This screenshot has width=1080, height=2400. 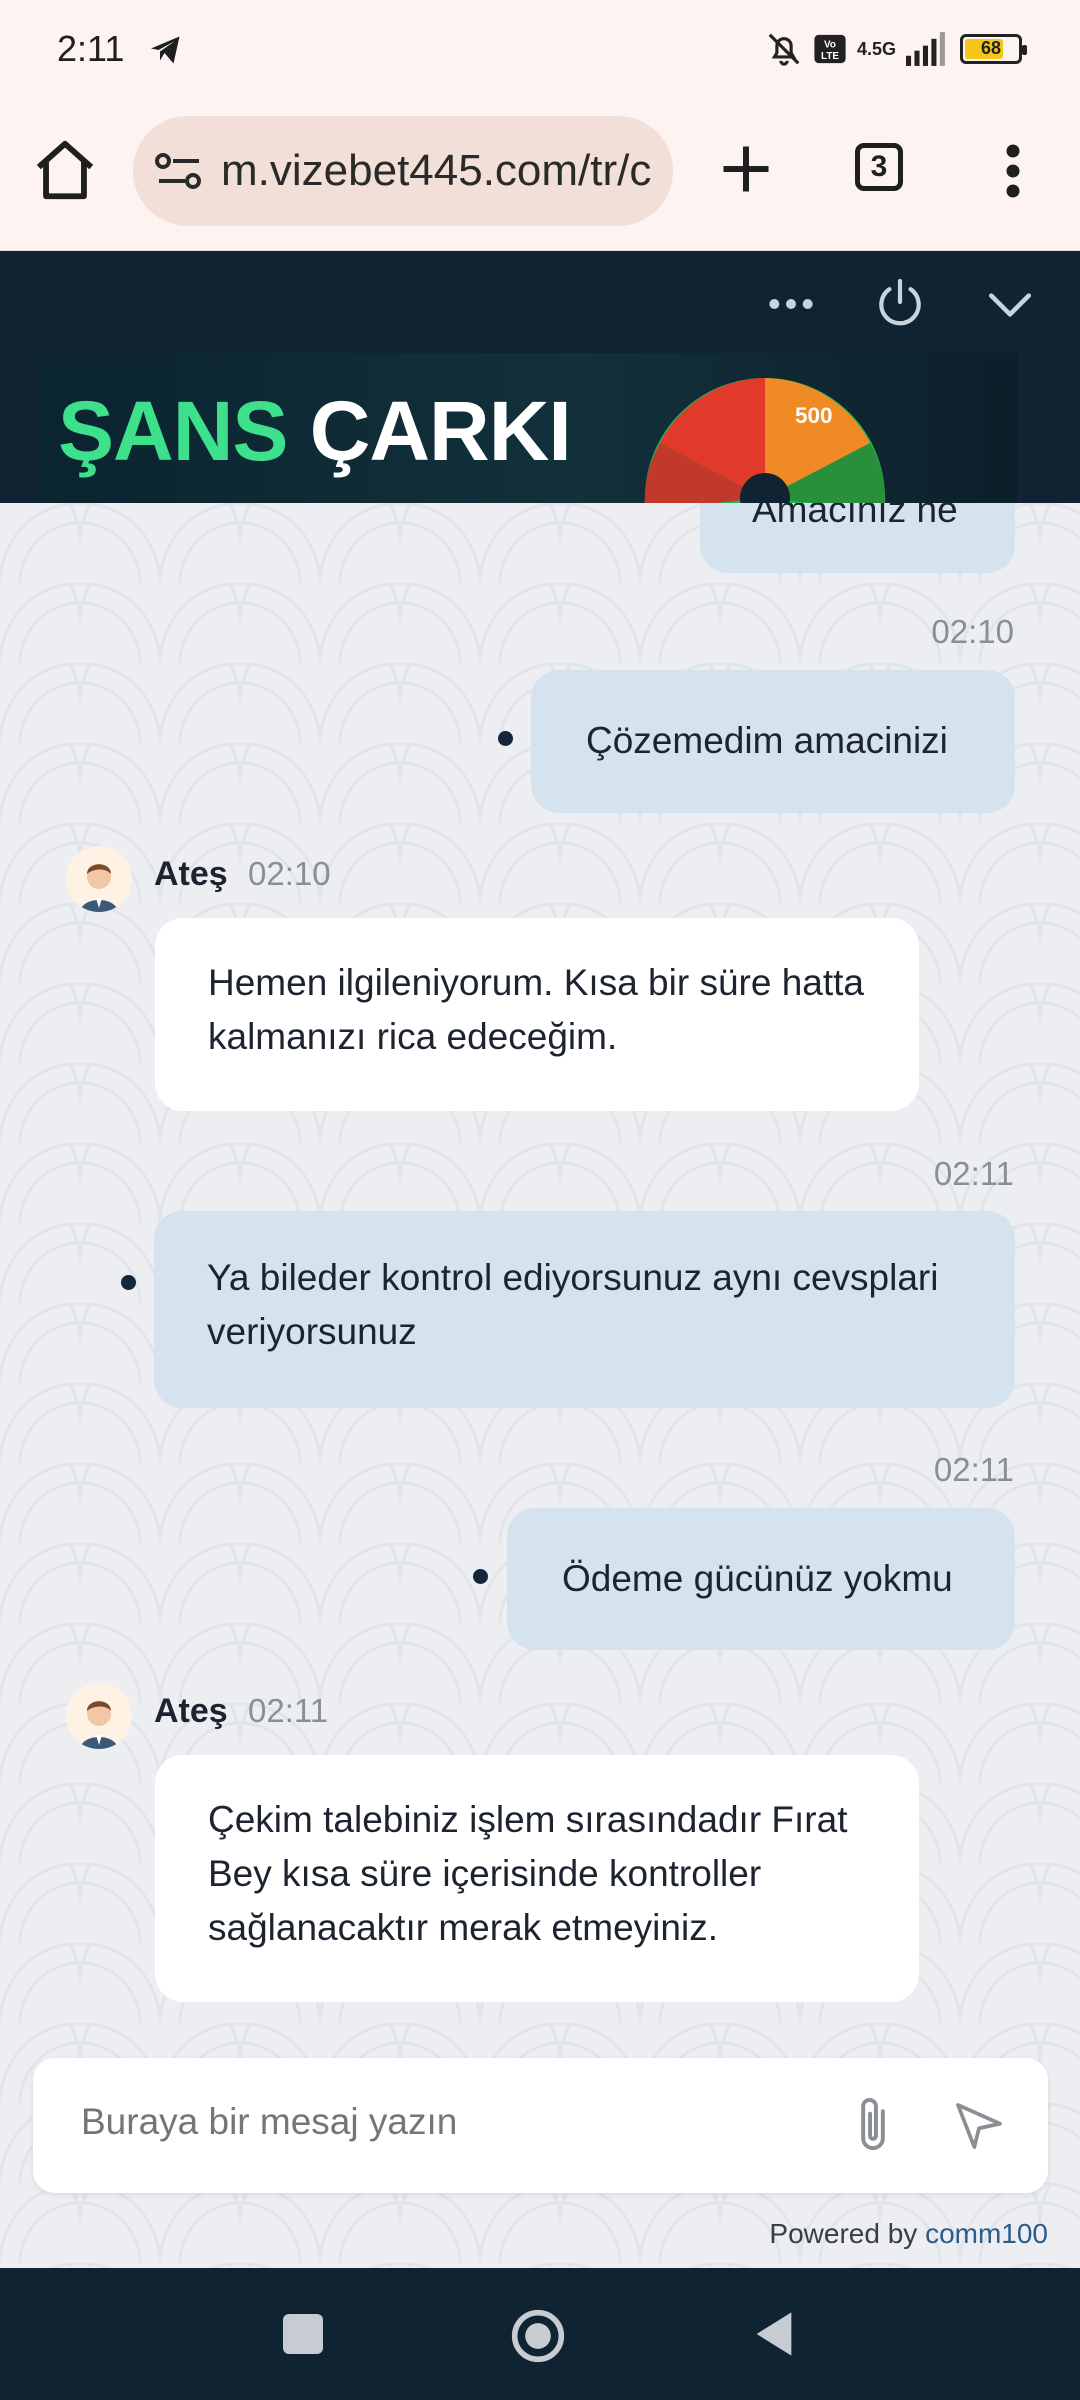 I want to click on browser-toolbar: m.vizebet445.com/tr/c 3, so click(x=540, y=178).